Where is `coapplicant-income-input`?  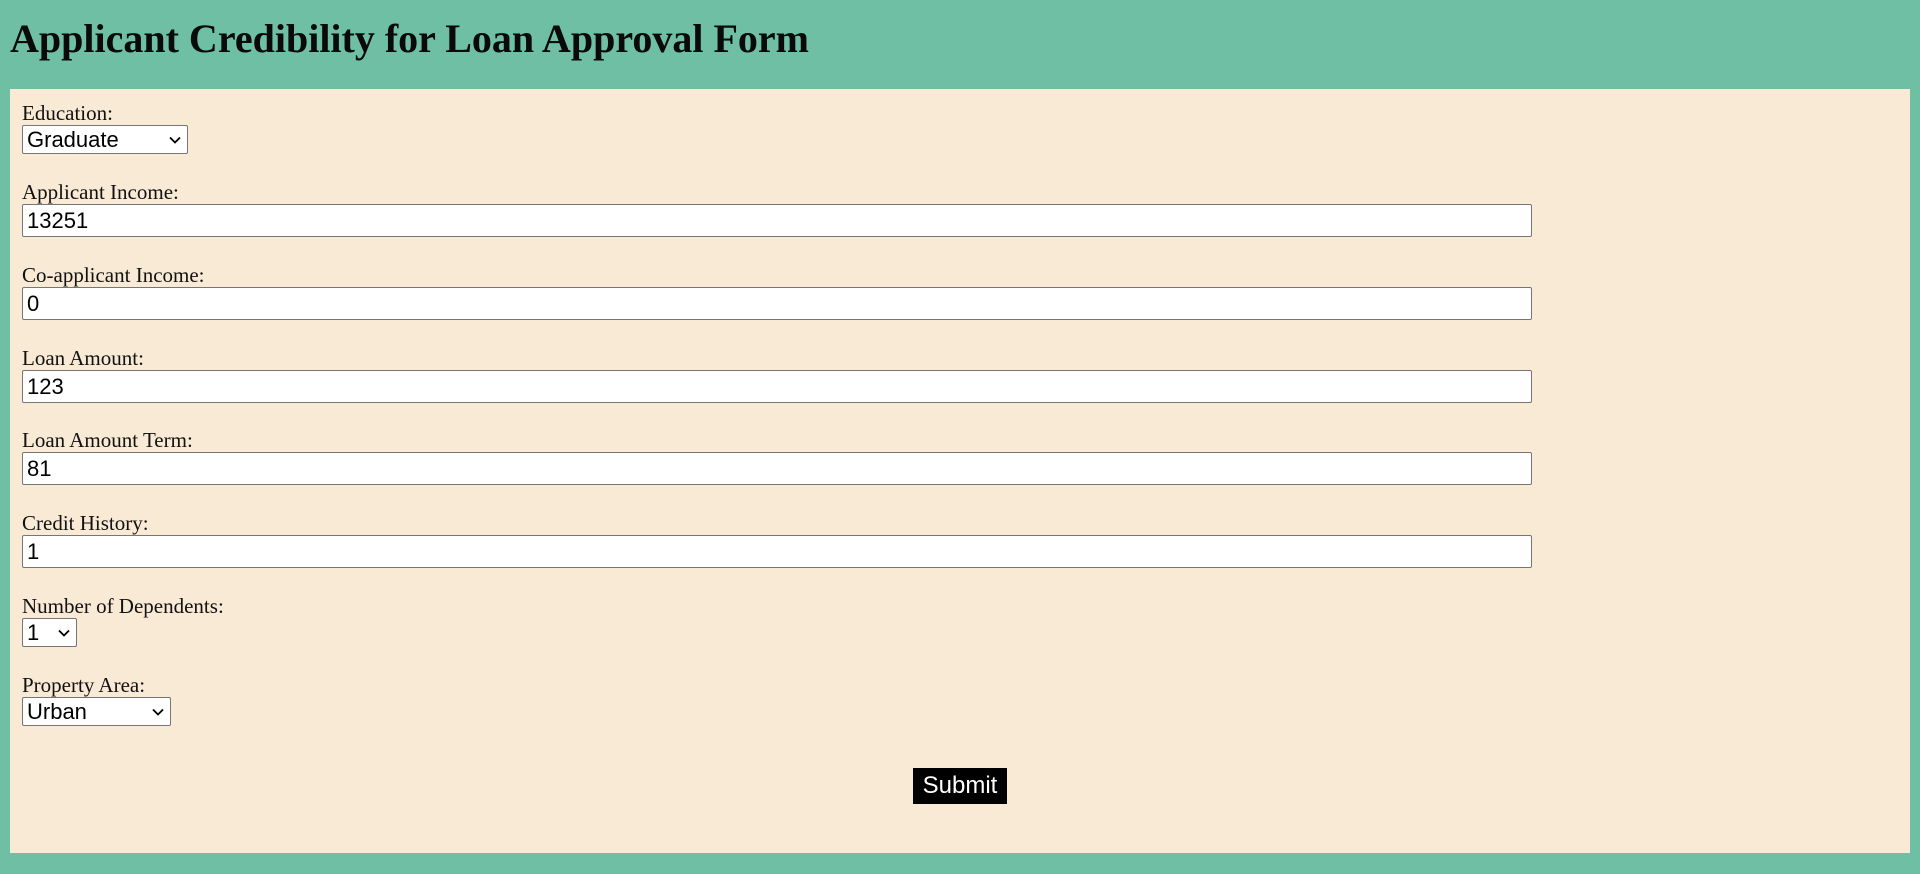
coapplicant-income-input is located at coordinates (777, 303).